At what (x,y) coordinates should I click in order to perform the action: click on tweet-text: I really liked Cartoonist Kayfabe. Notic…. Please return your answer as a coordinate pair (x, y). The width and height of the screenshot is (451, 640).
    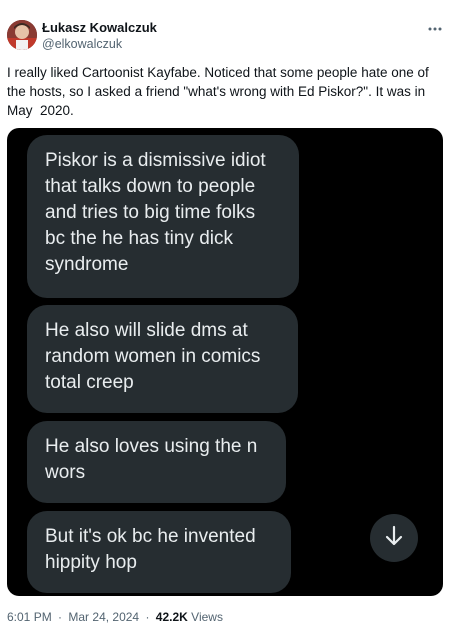
    Looking at the image, I should click on (218, 91).